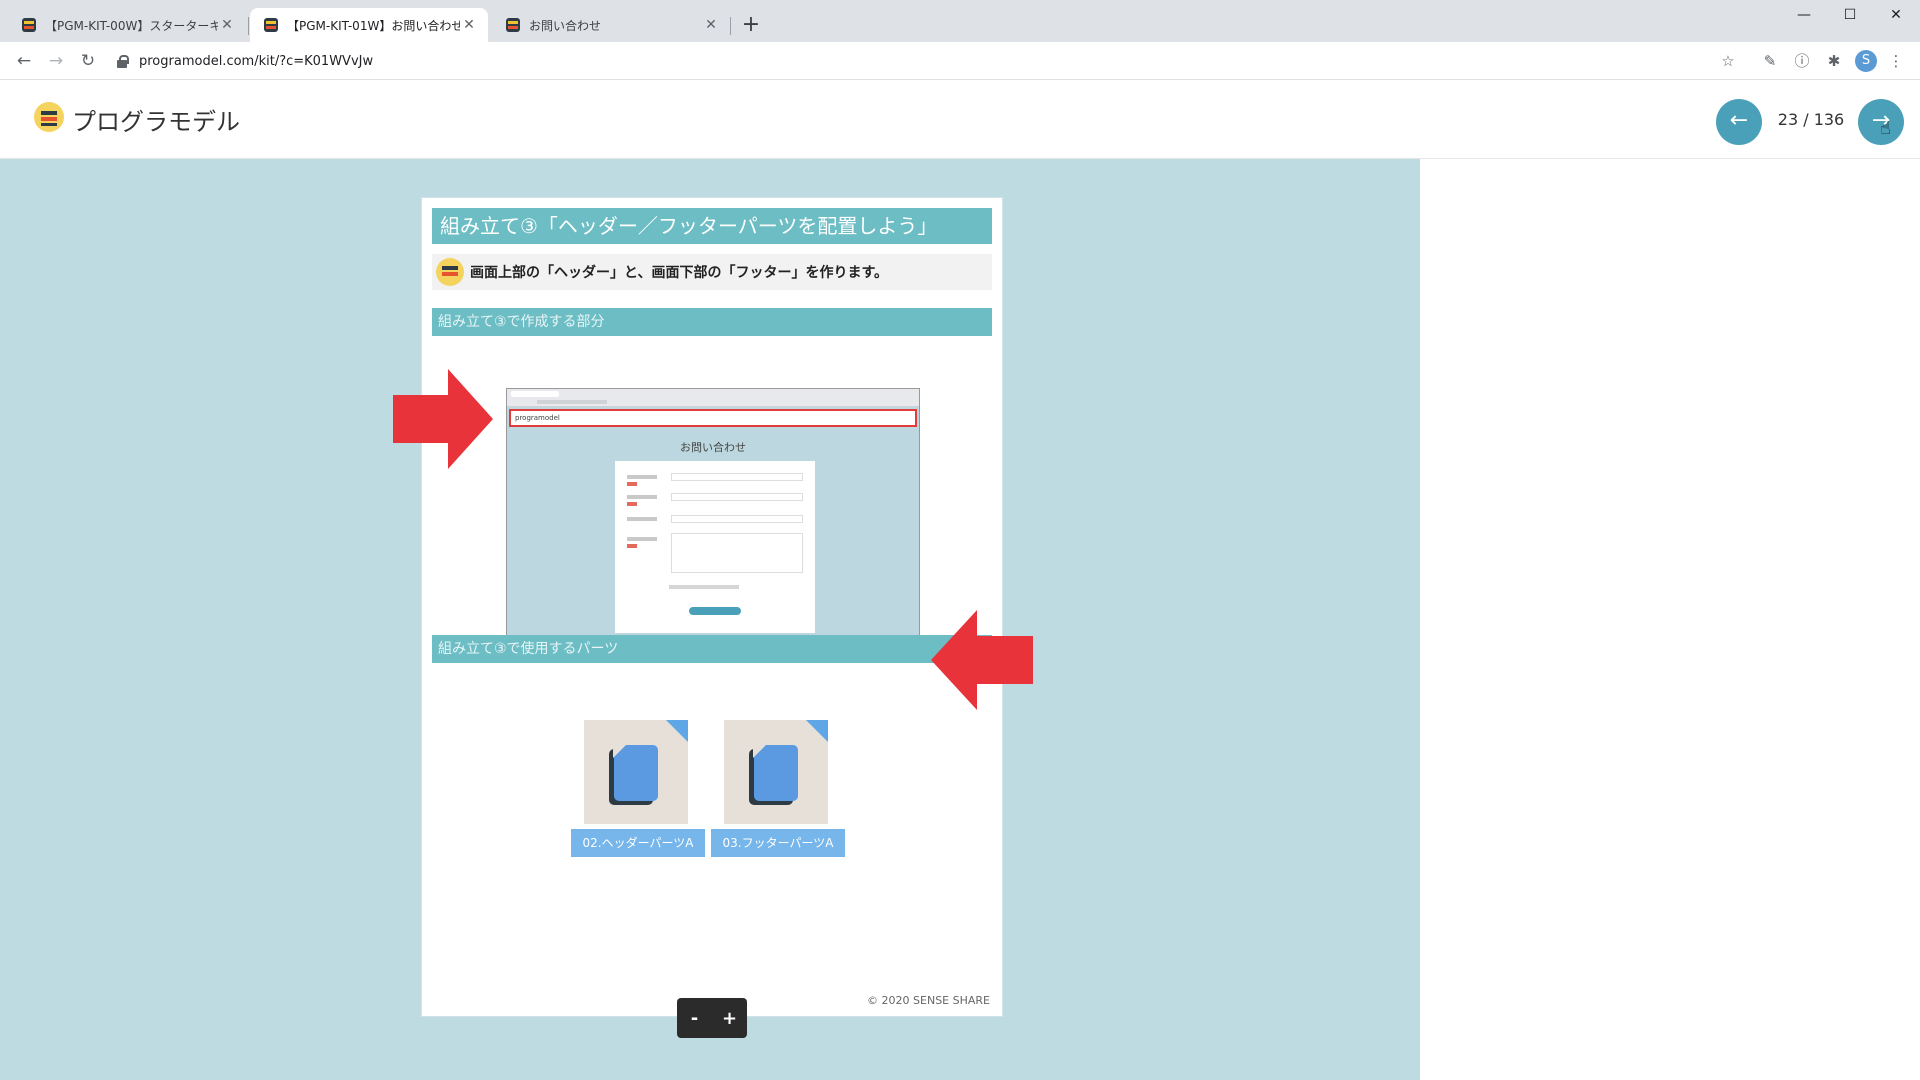 The image size is (1920, 1080). What do you see at coordinates (443, 419) in the screenshot?
I see `arrow-right-icon` at bounding box center [443, 419].